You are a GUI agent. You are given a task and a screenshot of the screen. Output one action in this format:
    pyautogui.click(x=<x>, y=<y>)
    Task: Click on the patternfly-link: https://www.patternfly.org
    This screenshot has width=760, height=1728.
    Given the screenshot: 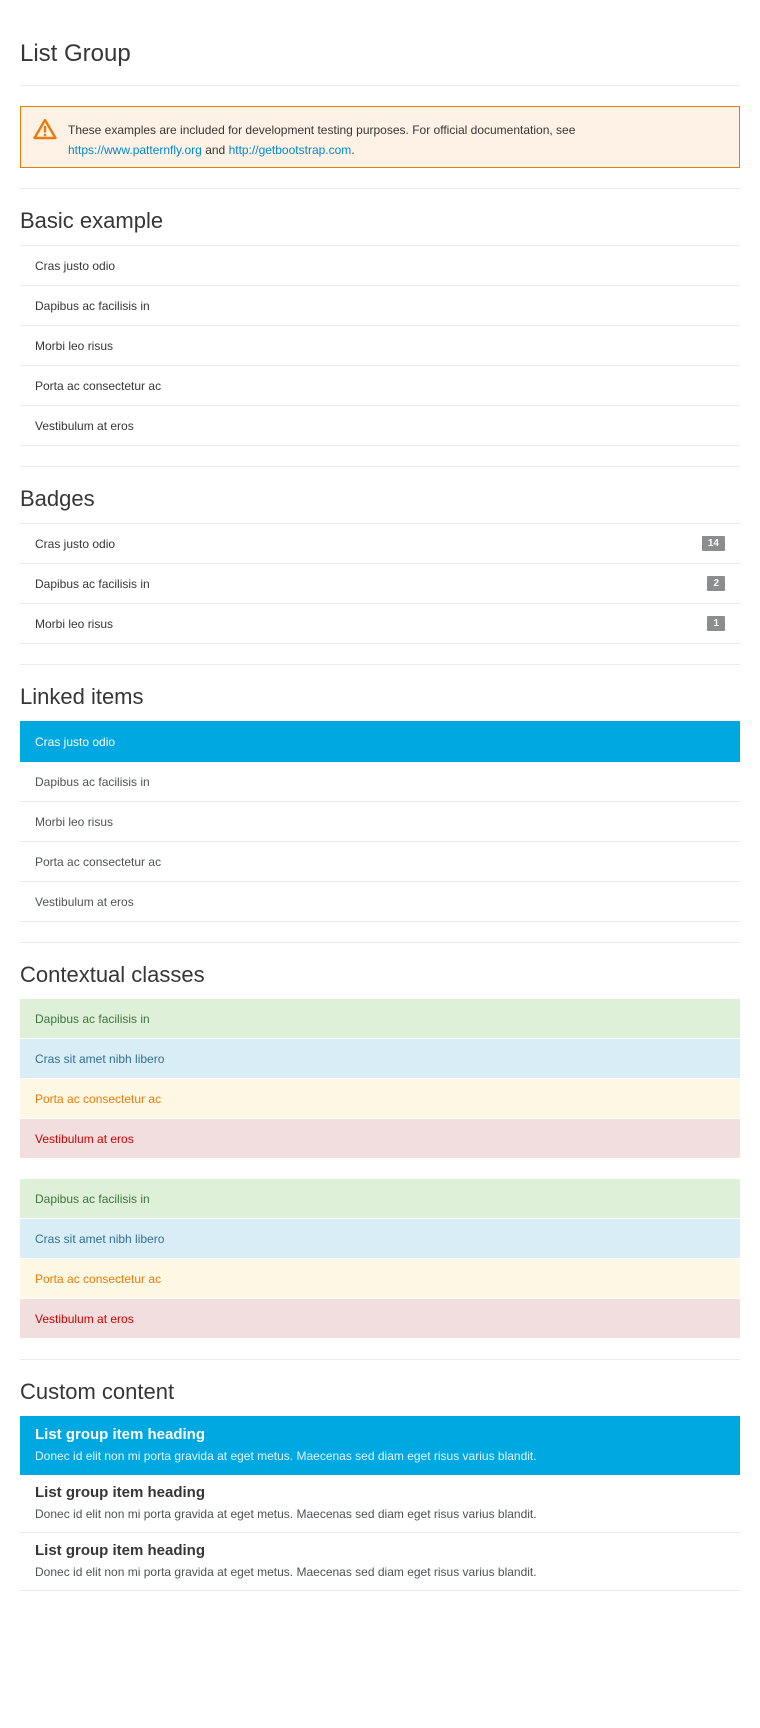 What is the action you would take?
    pyautogui.click(x=135, y=150)
    